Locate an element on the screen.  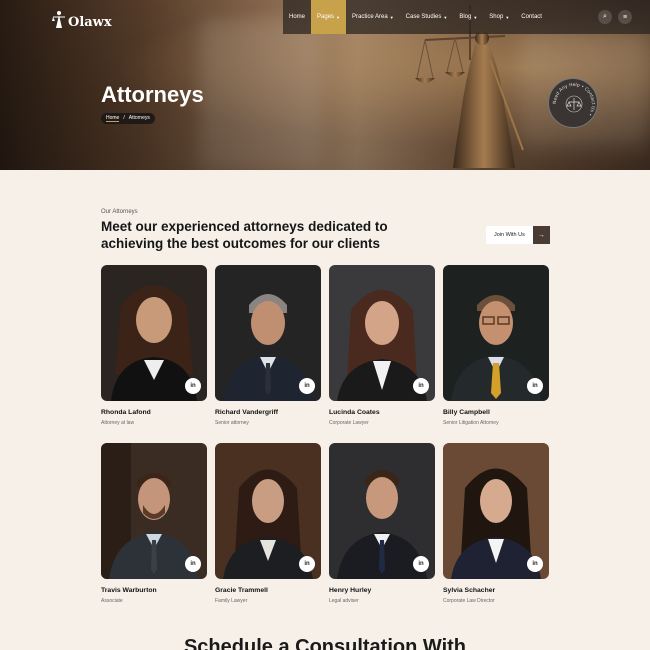
attorney-role: Legal adviser is located at coordinates (344, 601).